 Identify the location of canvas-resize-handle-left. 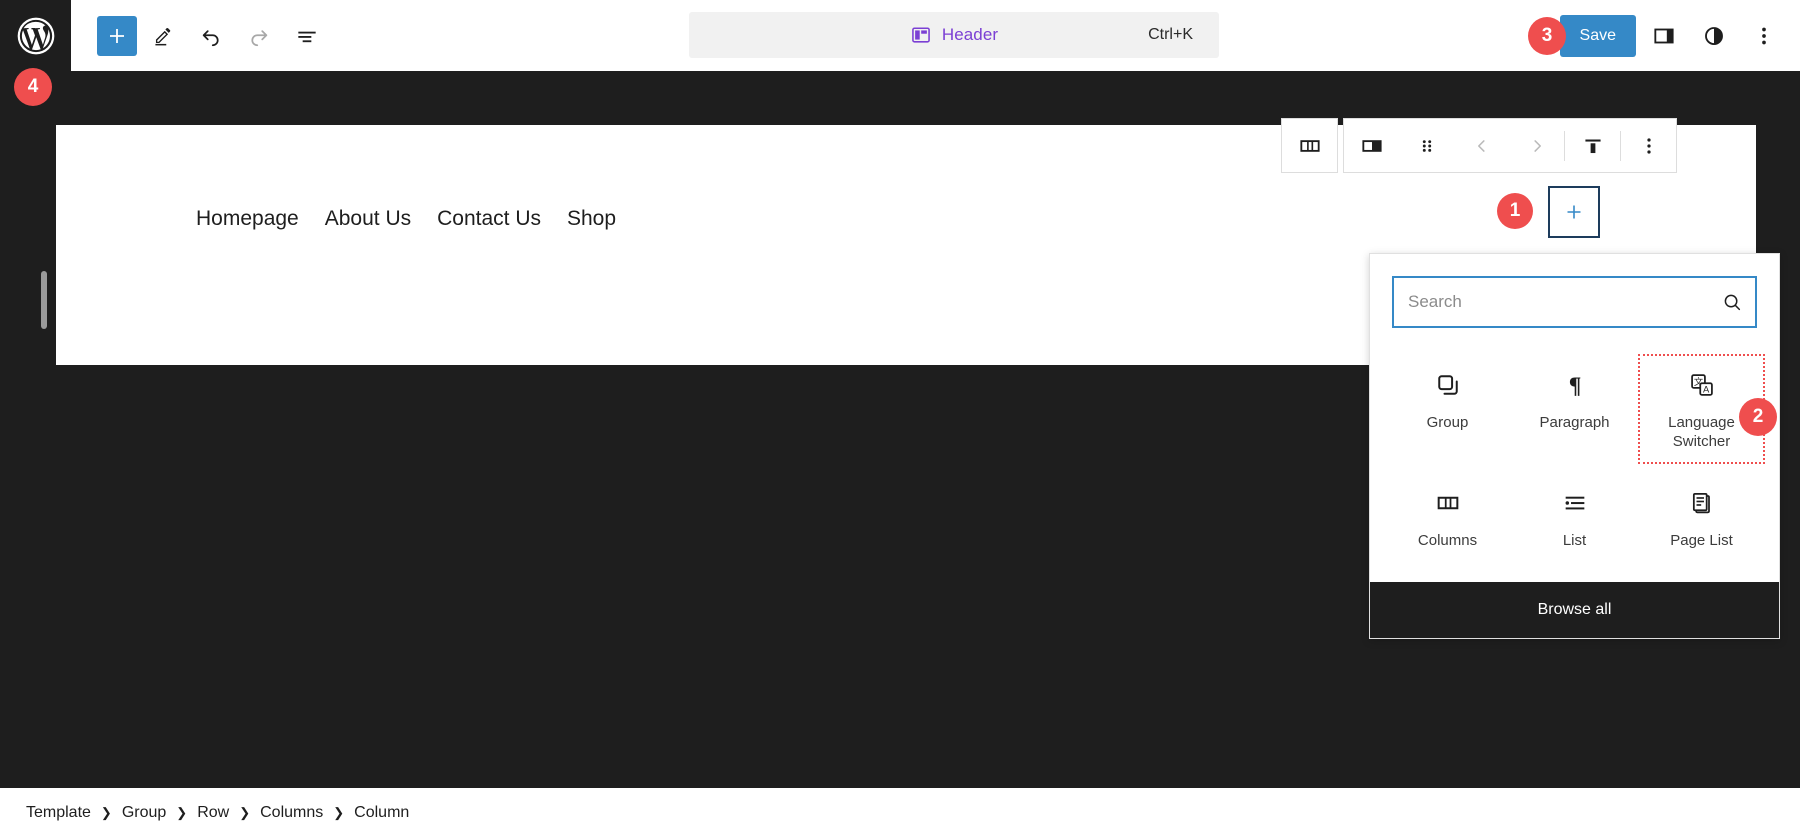
(44, 300).